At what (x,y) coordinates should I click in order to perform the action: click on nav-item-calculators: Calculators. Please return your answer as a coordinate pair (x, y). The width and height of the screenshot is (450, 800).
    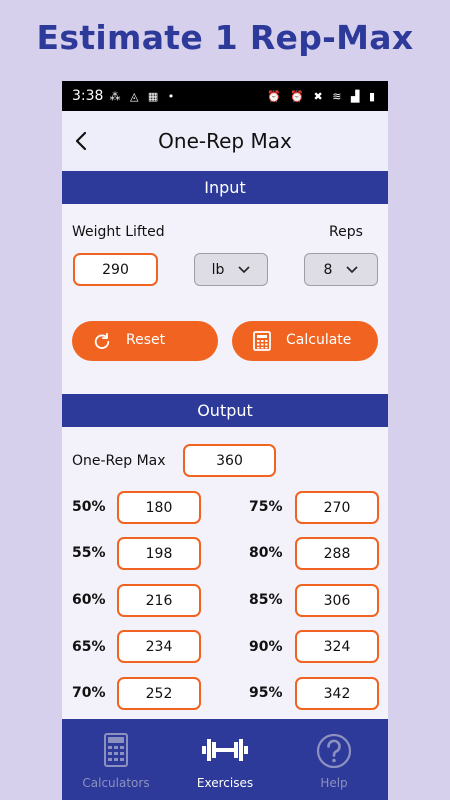
    Looking at the image, I should click on (116, 759).